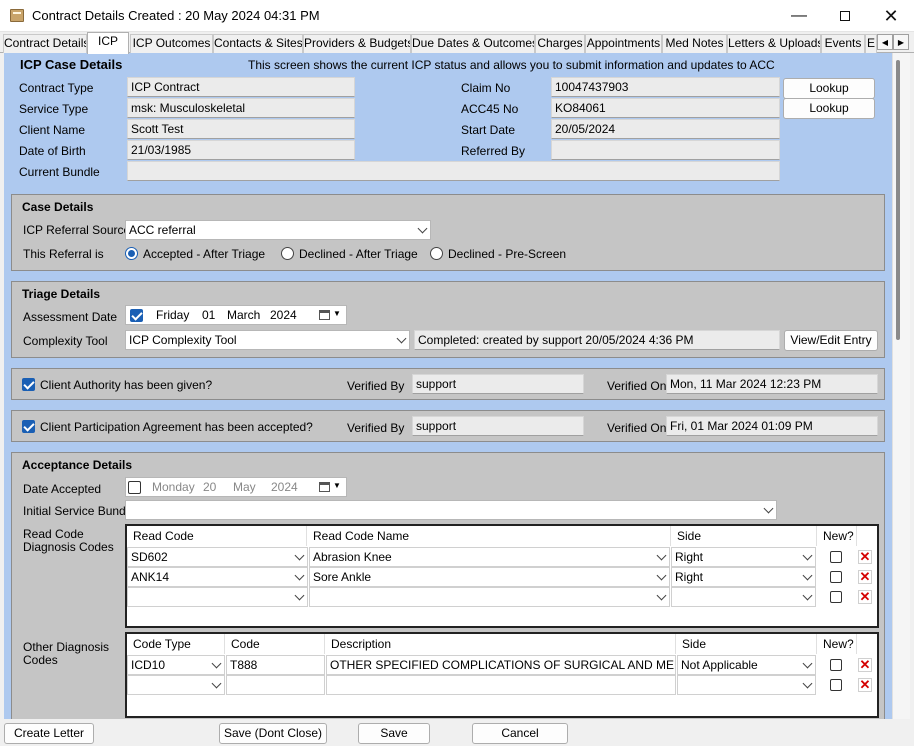 The image size is (914, 746). What do you see at coordinates (489, 577) in the screenshot?
I see `read-row-2-name: Sore Ankle` at bounding box center [489, 577].